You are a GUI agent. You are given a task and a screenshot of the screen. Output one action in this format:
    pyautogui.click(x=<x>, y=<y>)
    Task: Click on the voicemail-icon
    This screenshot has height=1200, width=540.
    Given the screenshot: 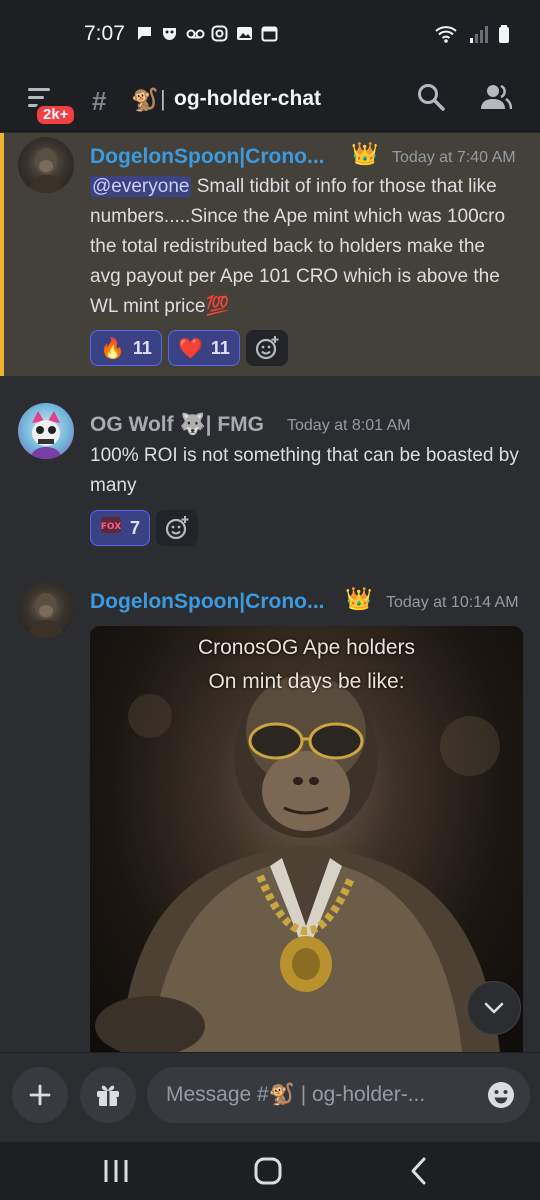 What is the action you would take?
    pyautogui.click(x=195, y=33)
    